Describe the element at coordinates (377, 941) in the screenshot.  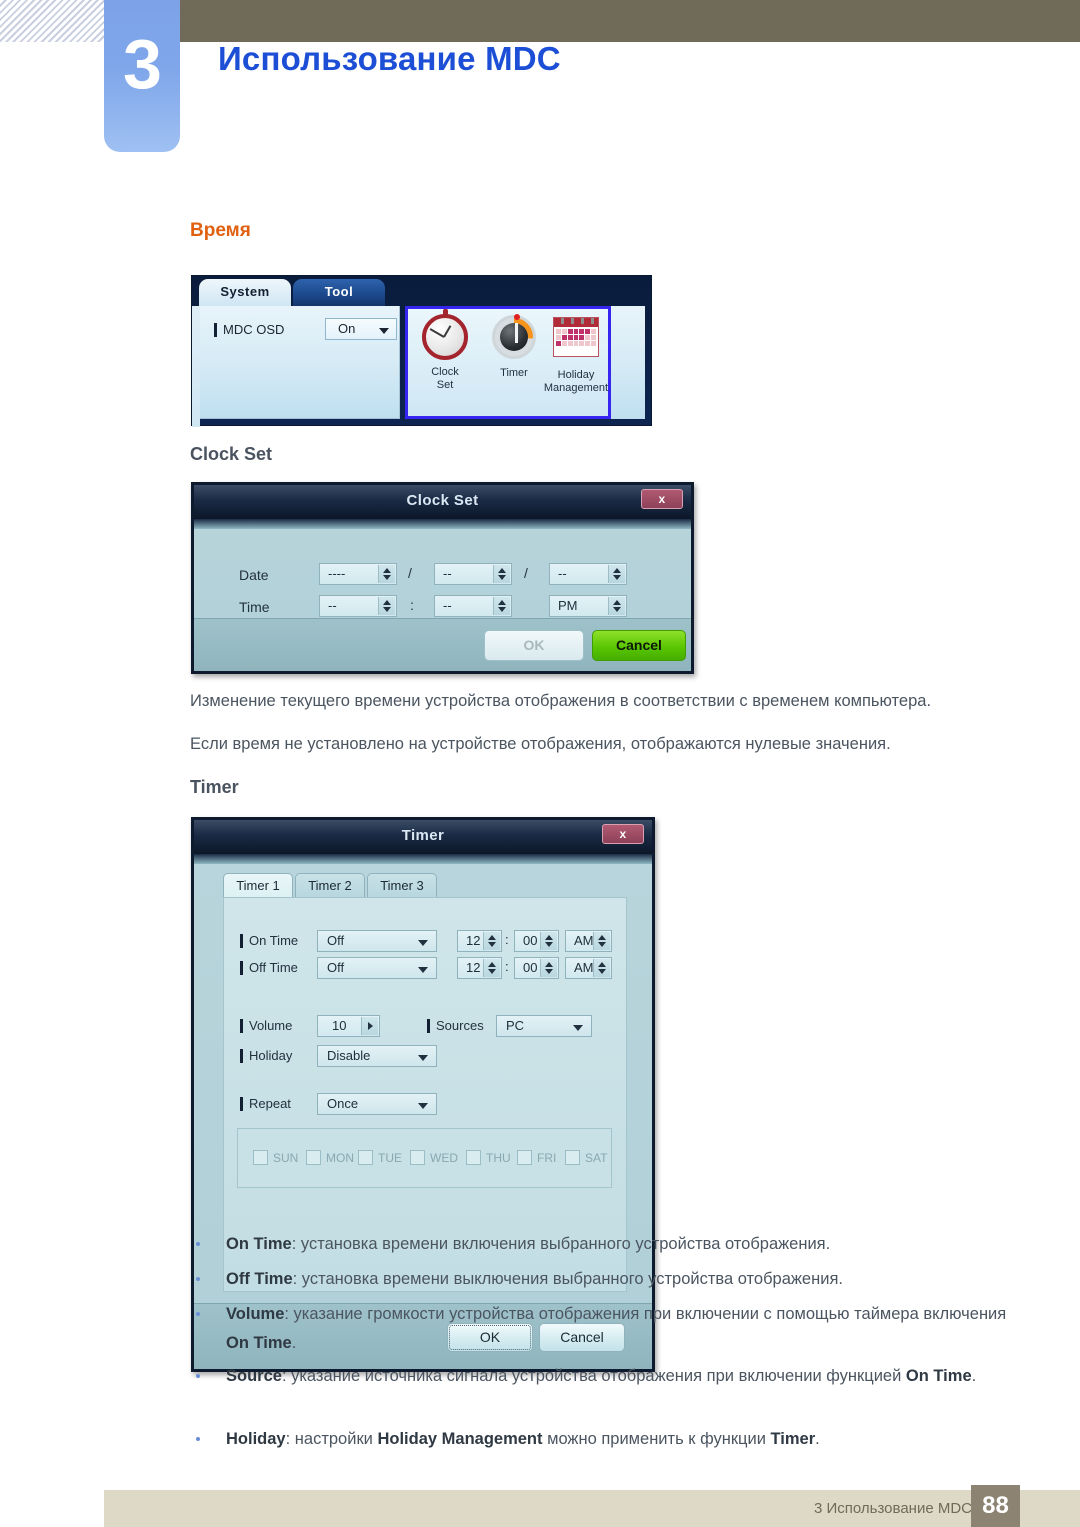
I see `on-time-mode-combo: Off` at that location.